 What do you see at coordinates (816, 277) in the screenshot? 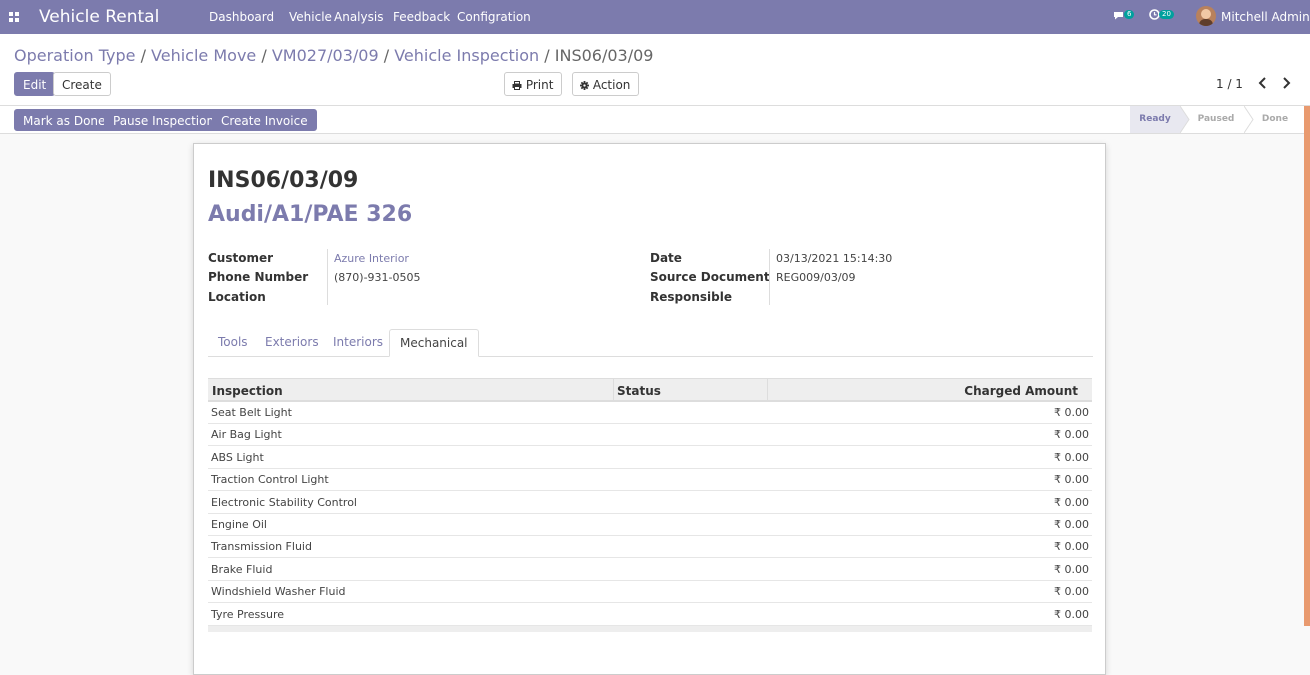
I see `source-document-value: REG009/03/09` at bounding box center [816, 277].